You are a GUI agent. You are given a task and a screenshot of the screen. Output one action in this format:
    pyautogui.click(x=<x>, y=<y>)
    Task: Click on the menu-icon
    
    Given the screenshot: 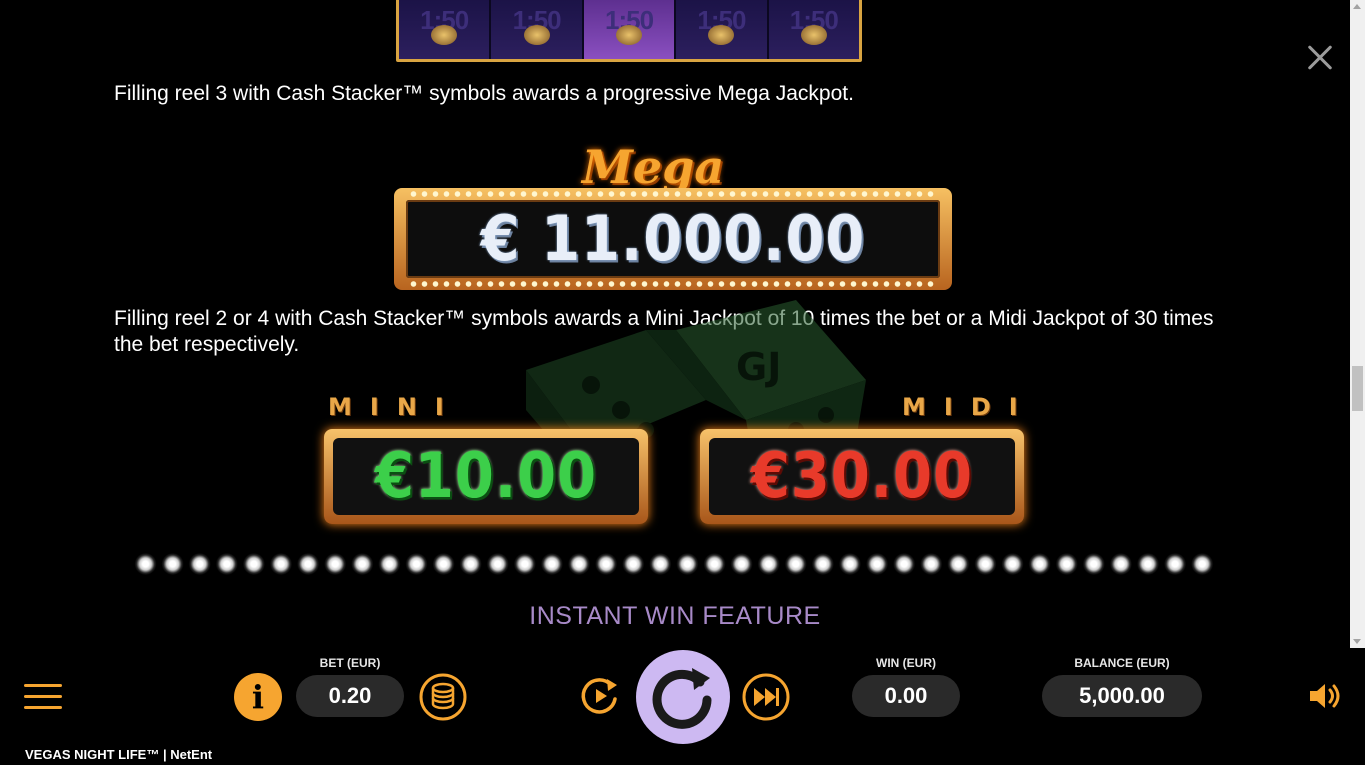 What is the action you would take?
    pyautogui.click(x=43, y=697)
    